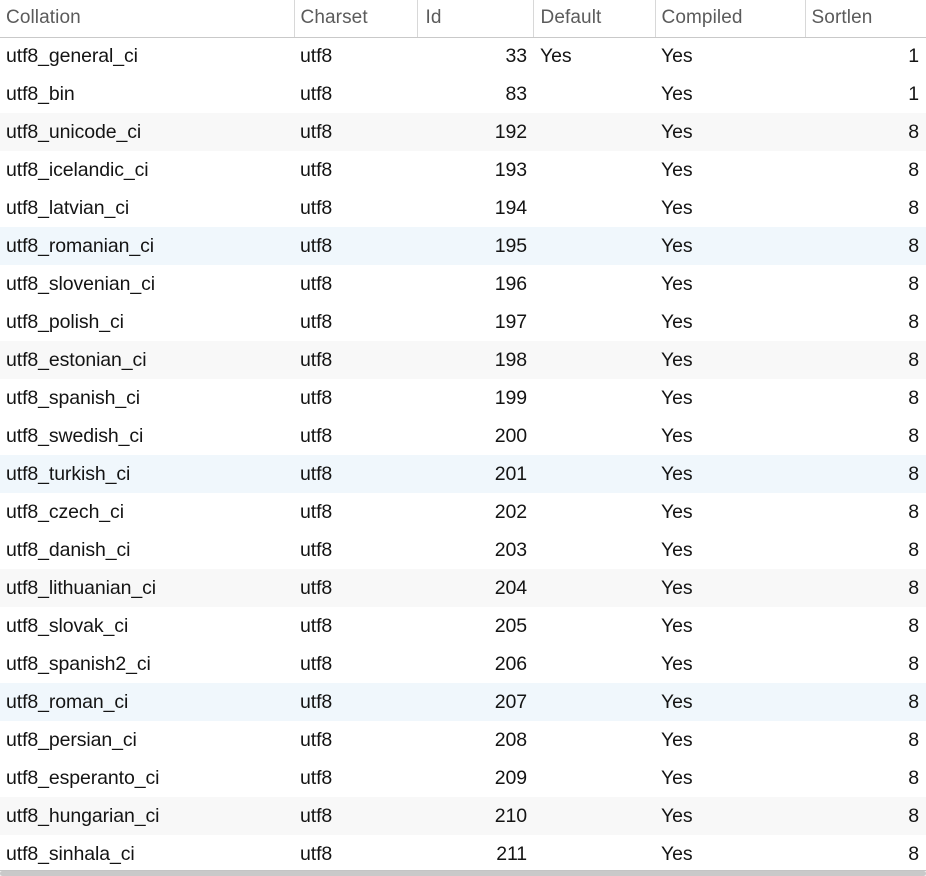 The width and height of the screenshot is (926, 876). Describe the element at coordinates (463, 170) in the screenshot. I see `table-row: utf8_icelandic_ci utf8 193 Yes 8` at that location.